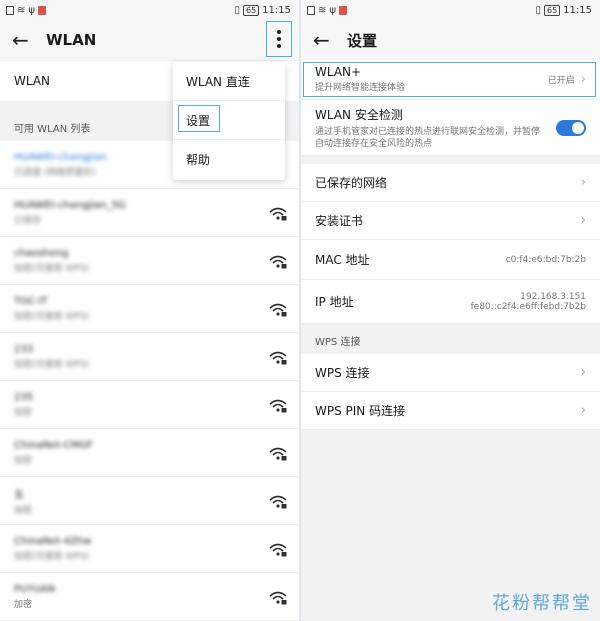 This screenshot has height=621, width=600. I want to click on network-name: chaosheng, so click(41, 253).